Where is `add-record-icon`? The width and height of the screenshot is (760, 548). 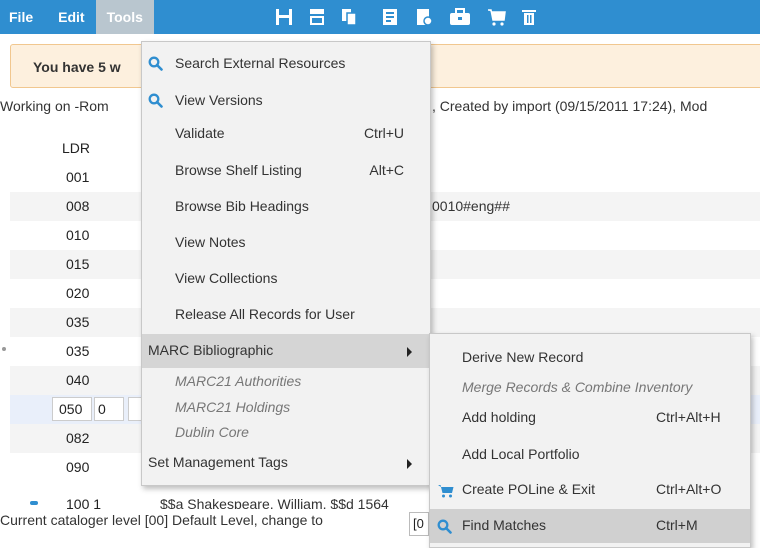 add-record-icon is located at coordinates (424, 17).